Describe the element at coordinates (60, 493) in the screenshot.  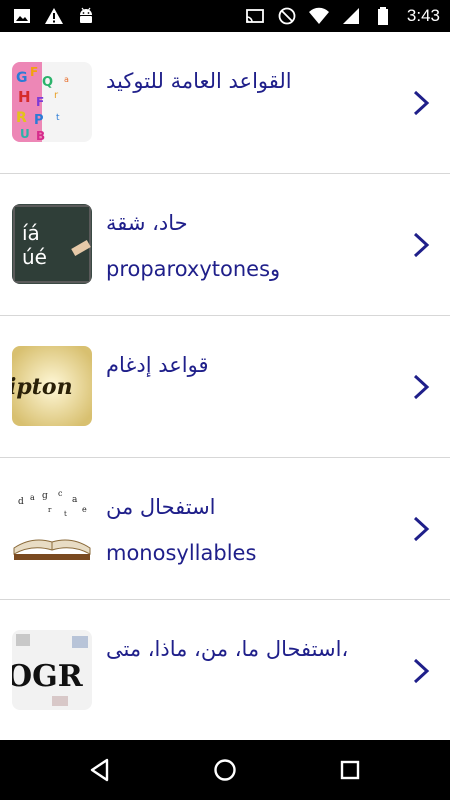
I see `svg-text: c` at that location.